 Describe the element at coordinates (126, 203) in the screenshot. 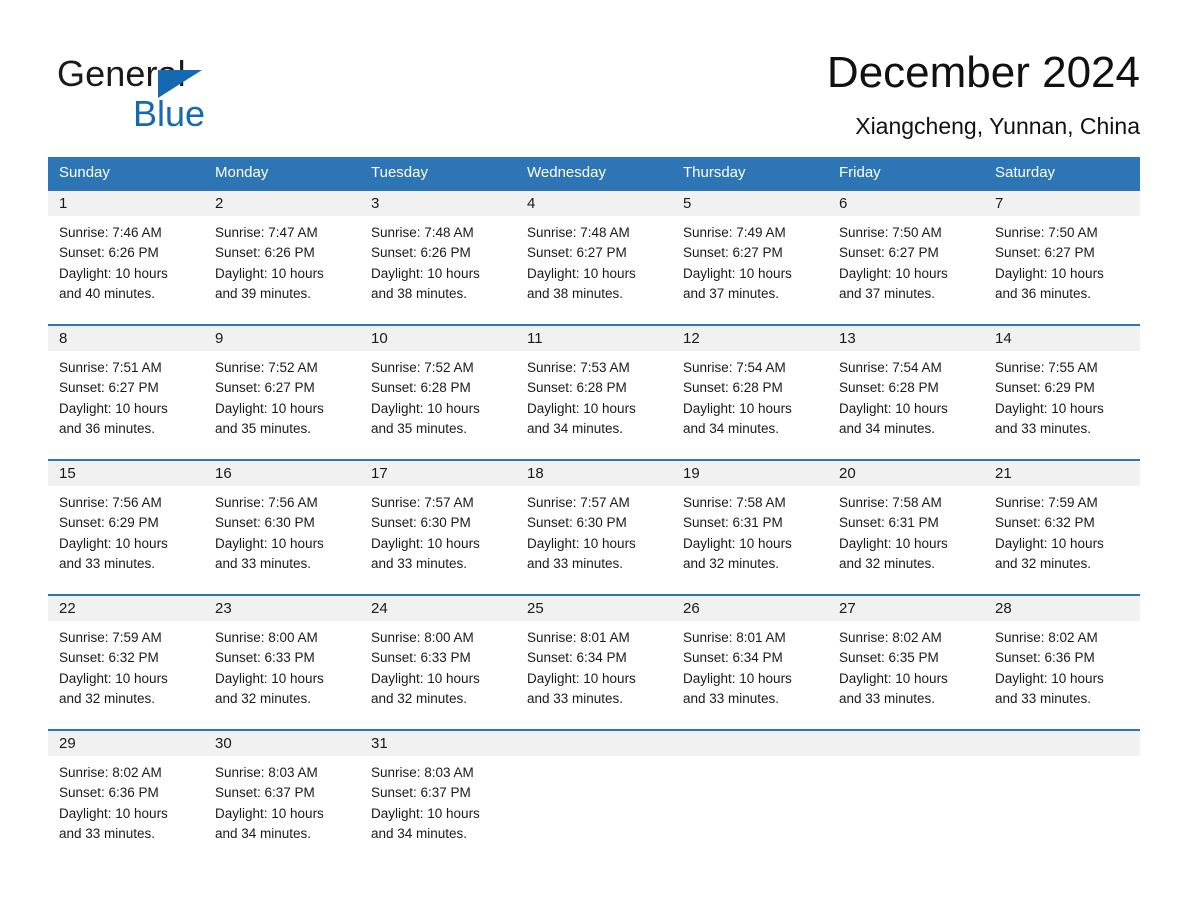

I see `day-number-band: 1` at that location.